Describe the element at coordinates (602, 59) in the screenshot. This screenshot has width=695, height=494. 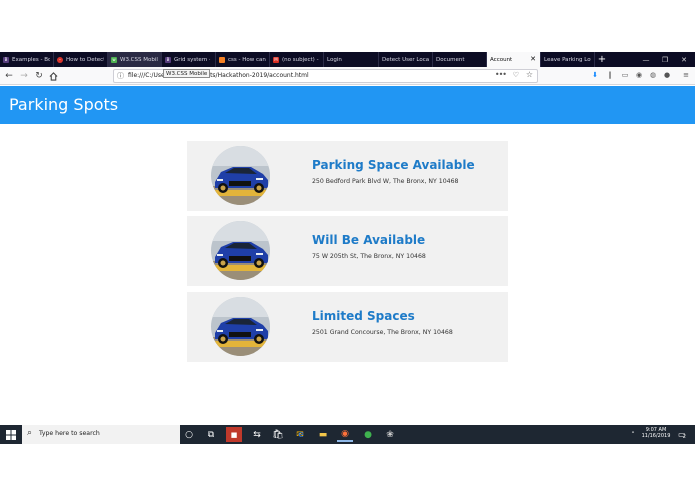
I see `new-tab-button: +` at that location.